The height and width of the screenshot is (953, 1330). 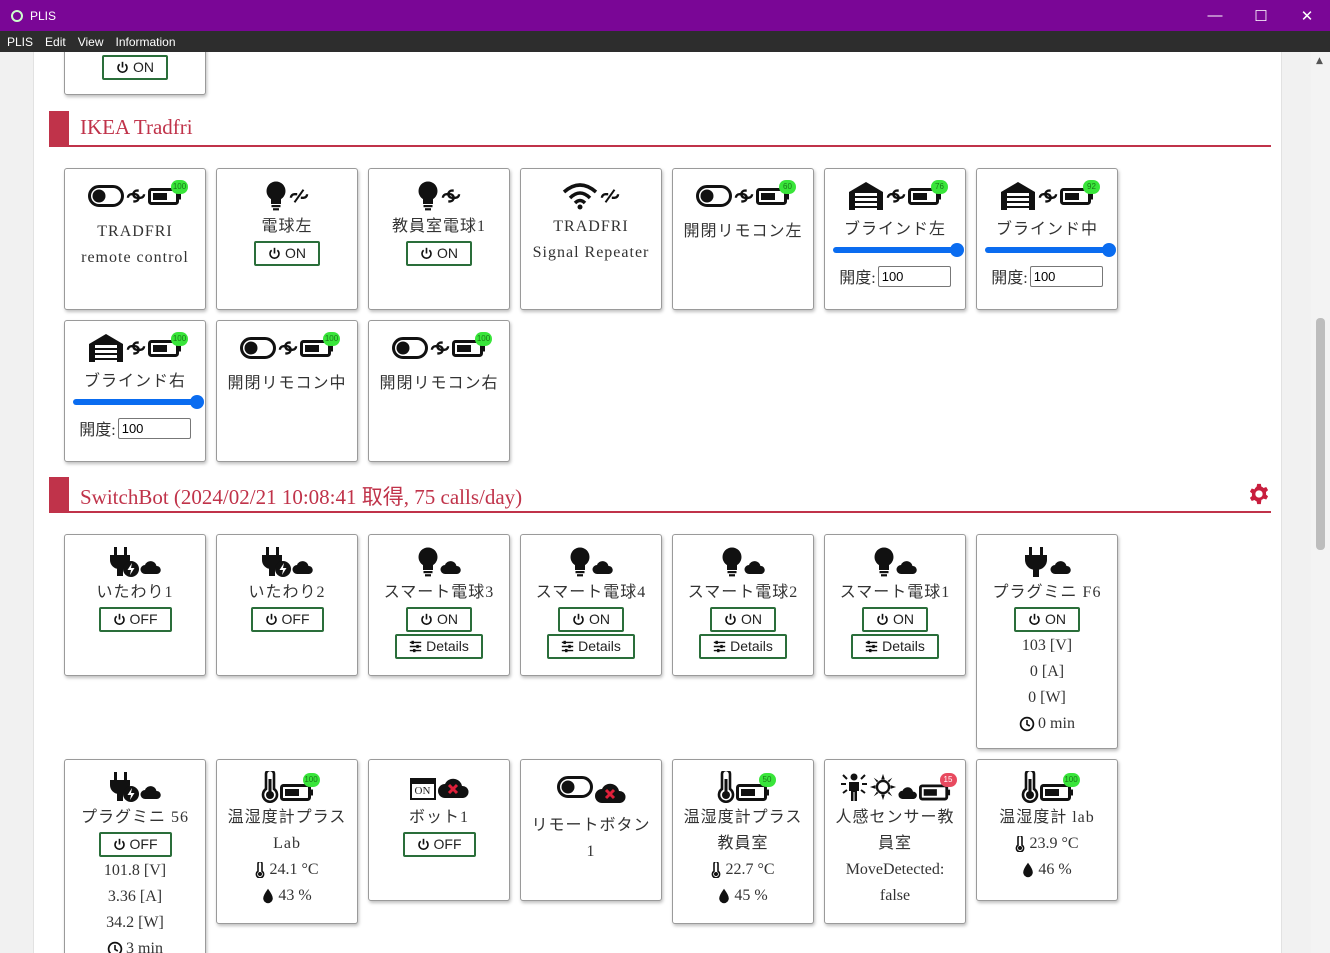 I want to click on title-bar: PLIS — ☐ ✕, so click(x=665, y=15).